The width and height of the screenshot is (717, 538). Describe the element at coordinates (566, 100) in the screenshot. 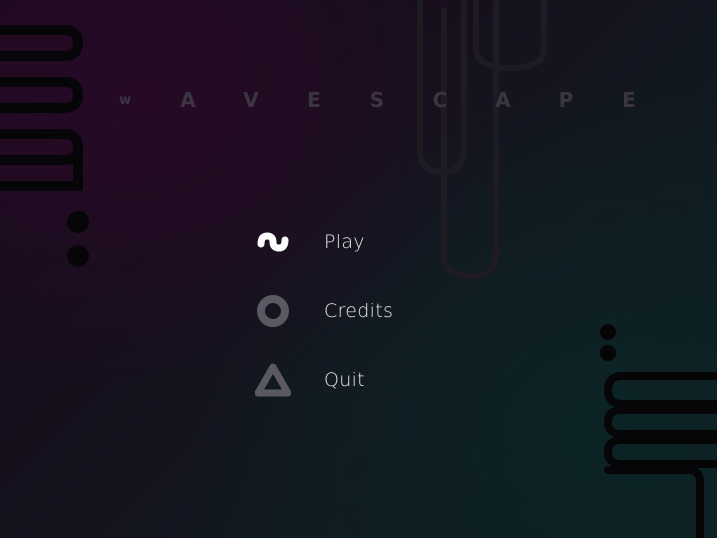

I see `title-letter: P` at that location.